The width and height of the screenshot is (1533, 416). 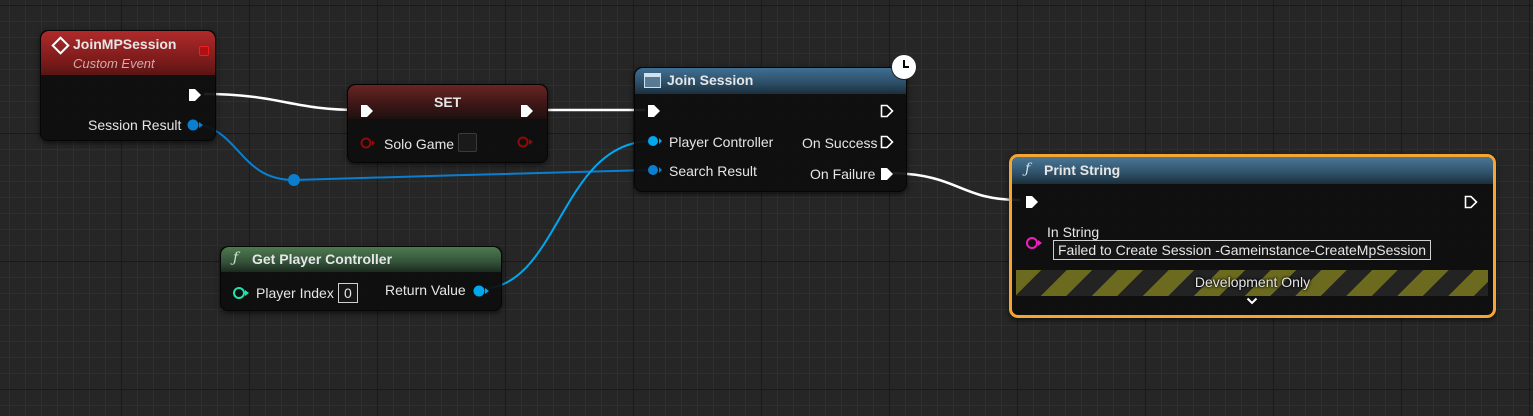 What do you see at coordinates (843, 174) in the screenshot?
I see `on-failure-label: On Failure` at bounding box center [843, 174].